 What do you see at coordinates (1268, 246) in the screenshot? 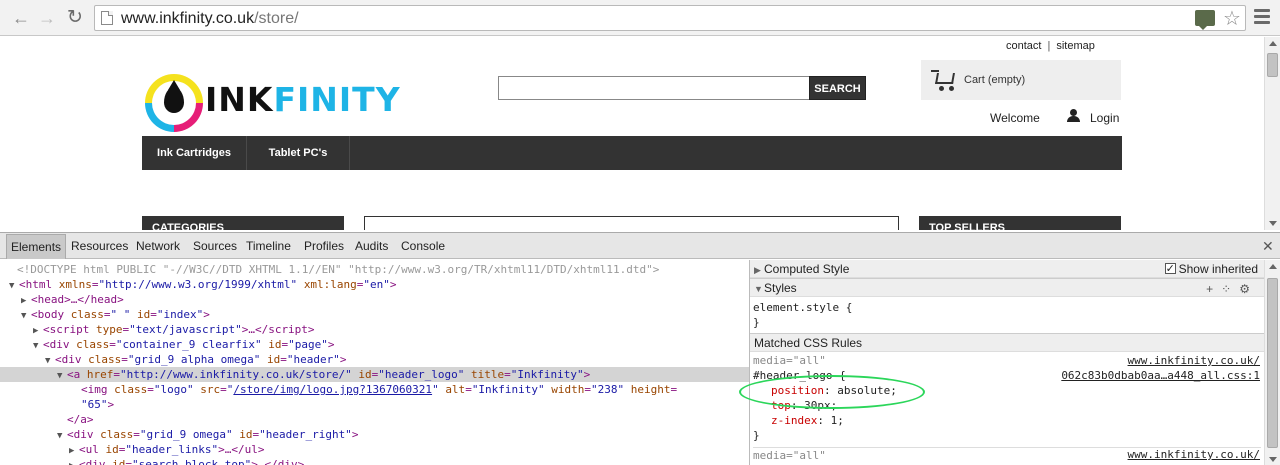
I see `close-devtools-icon: ✕` at bounding box center [1268, 246].